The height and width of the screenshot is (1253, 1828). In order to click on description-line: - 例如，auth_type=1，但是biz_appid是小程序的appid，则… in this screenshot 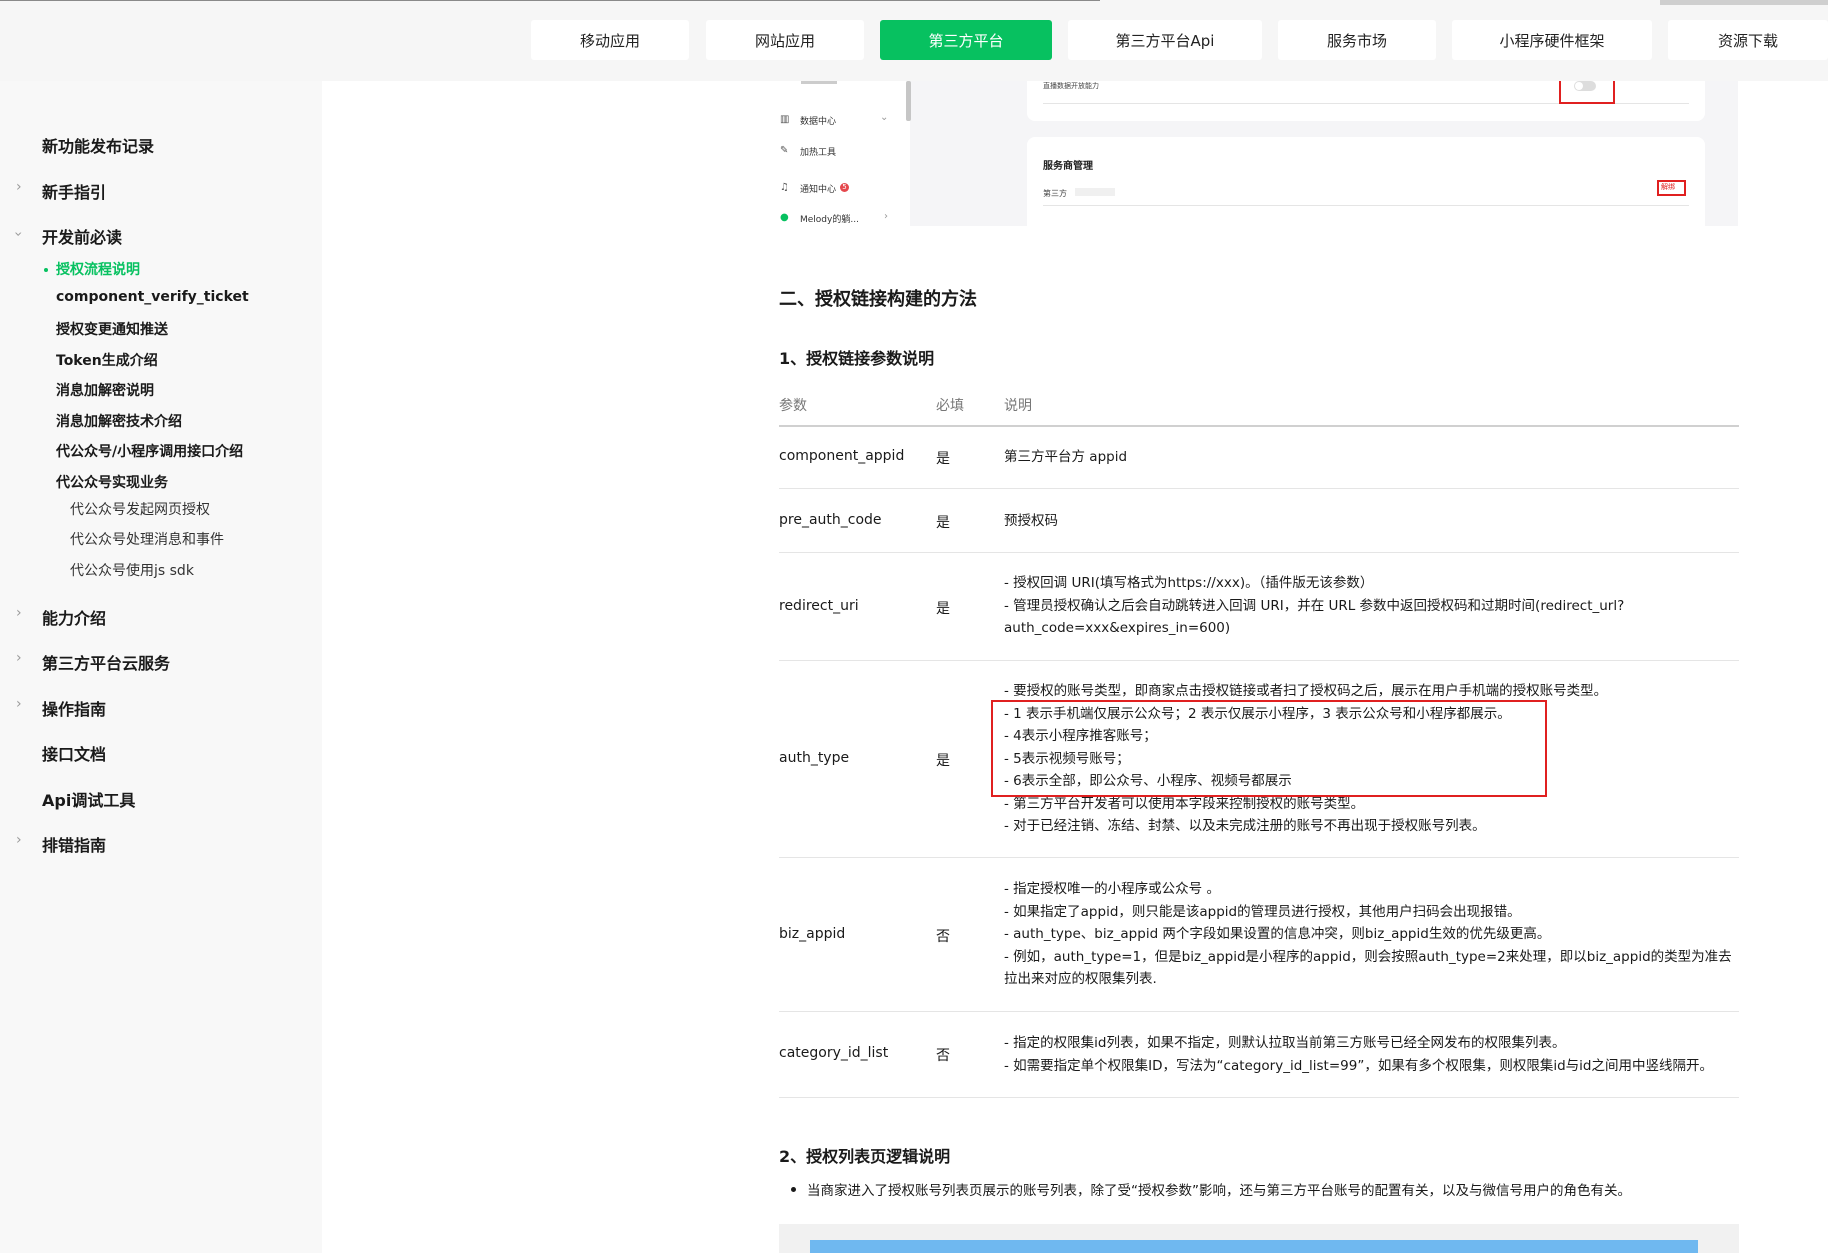, I will do `click(1368, 956)`.